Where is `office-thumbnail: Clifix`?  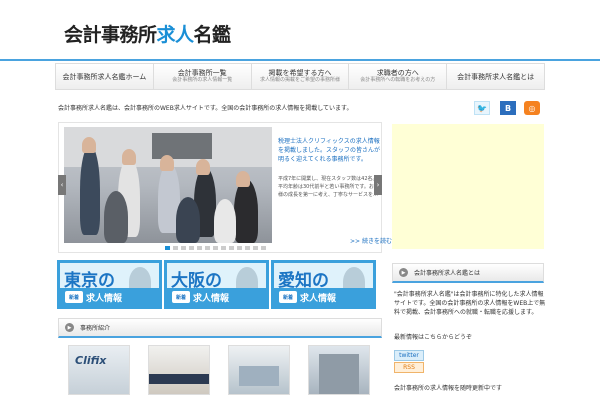 office-thumbnail: Clifix is located at coordinates (99, 370).